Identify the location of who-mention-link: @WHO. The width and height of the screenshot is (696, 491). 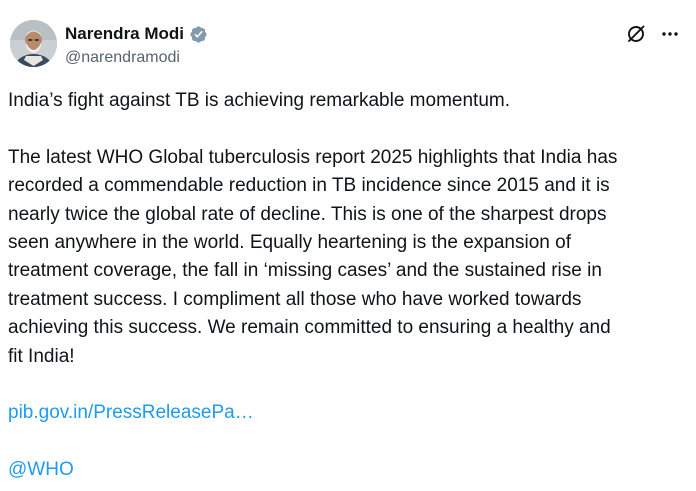
(41, 469).